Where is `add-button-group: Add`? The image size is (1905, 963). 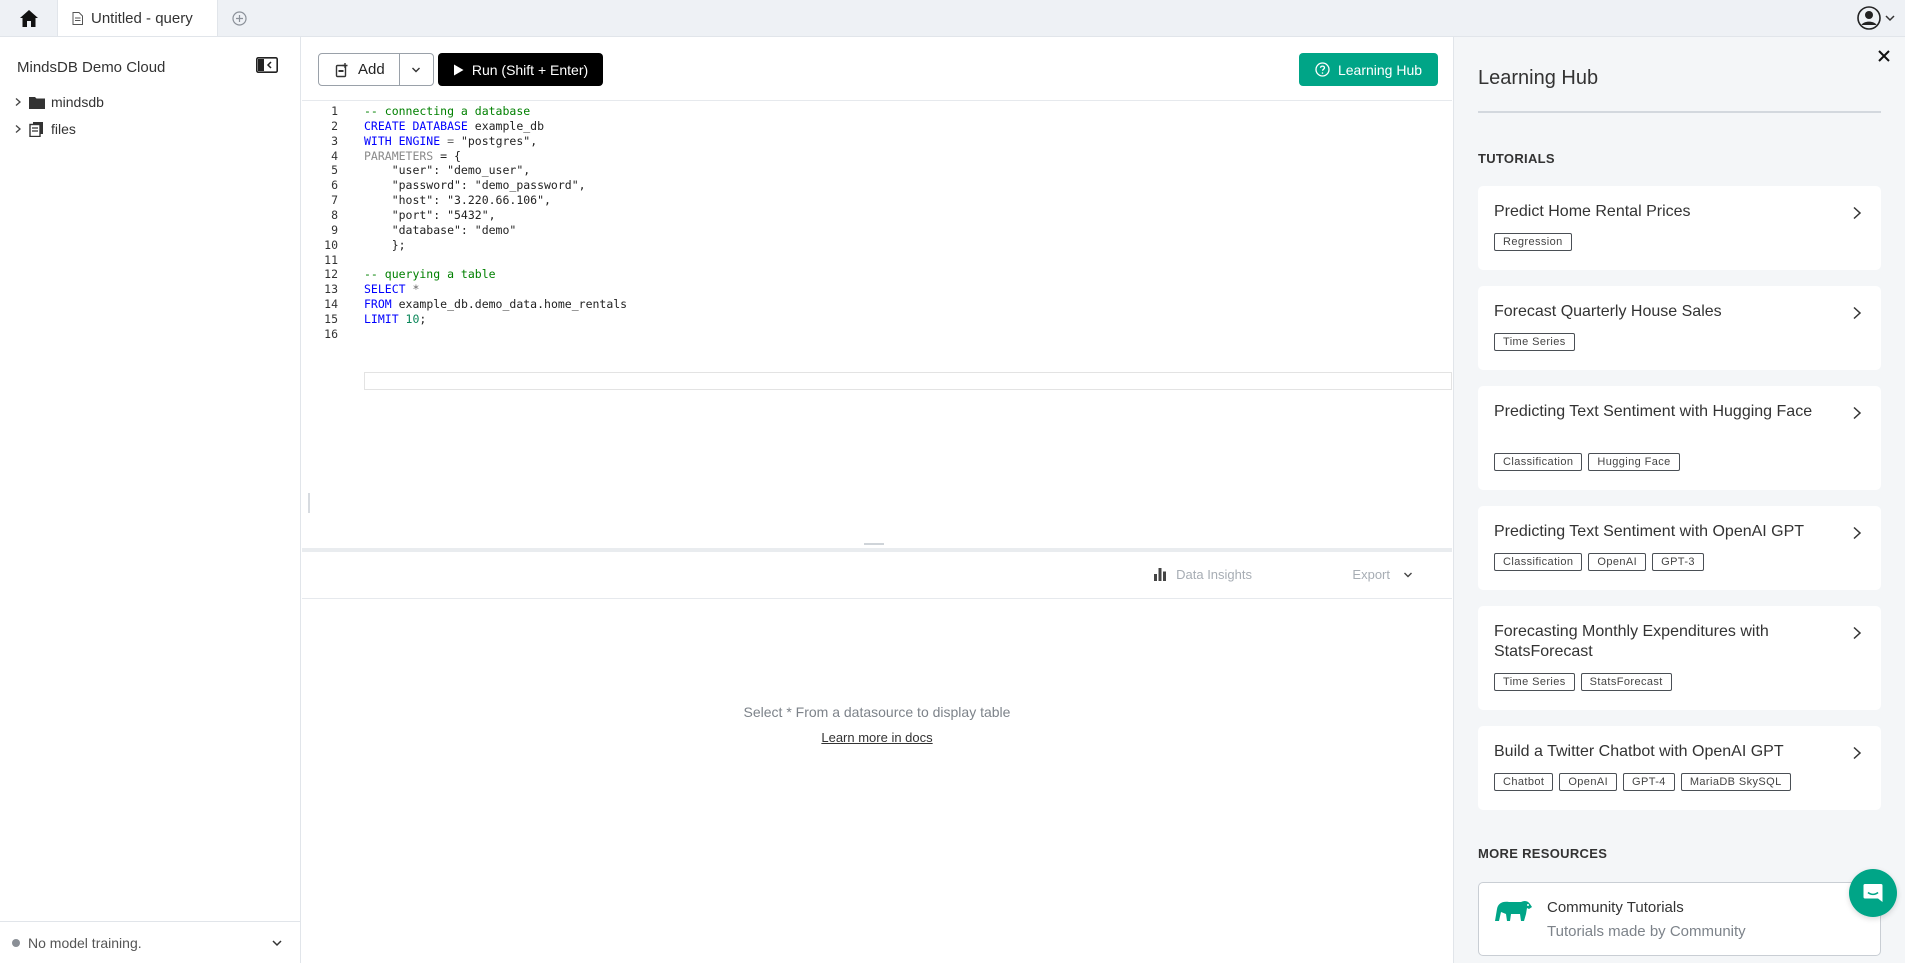
add-button-group: Add is located at coordinates (376, 69).